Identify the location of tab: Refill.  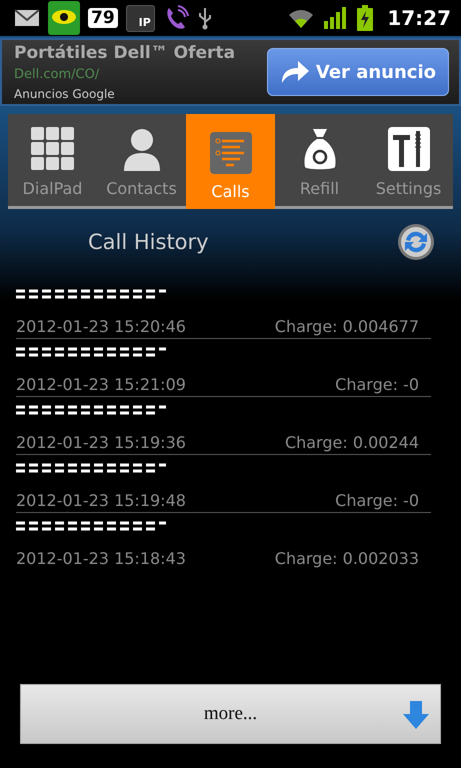
(319, 160).